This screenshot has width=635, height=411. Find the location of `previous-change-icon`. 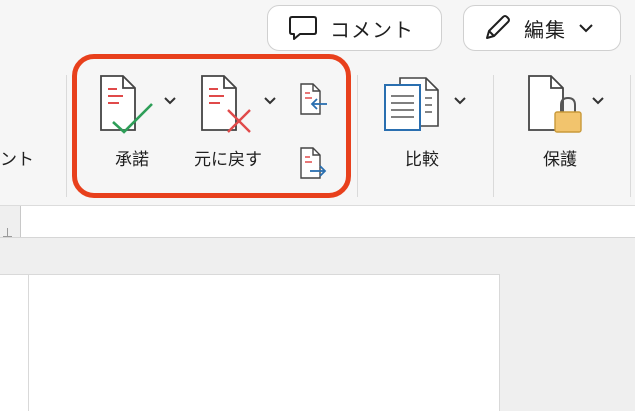

previous-change-icon is located at coordinates (314, 100).